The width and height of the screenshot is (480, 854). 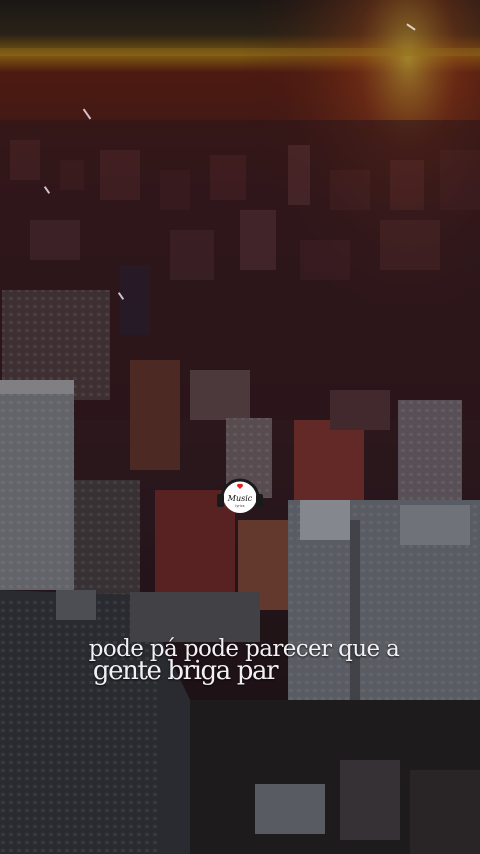 What do you see at coordinates (185, 671) in the screenshot?
I see `lyric-line-2: gente briga par` at bounding box center [185, 671].